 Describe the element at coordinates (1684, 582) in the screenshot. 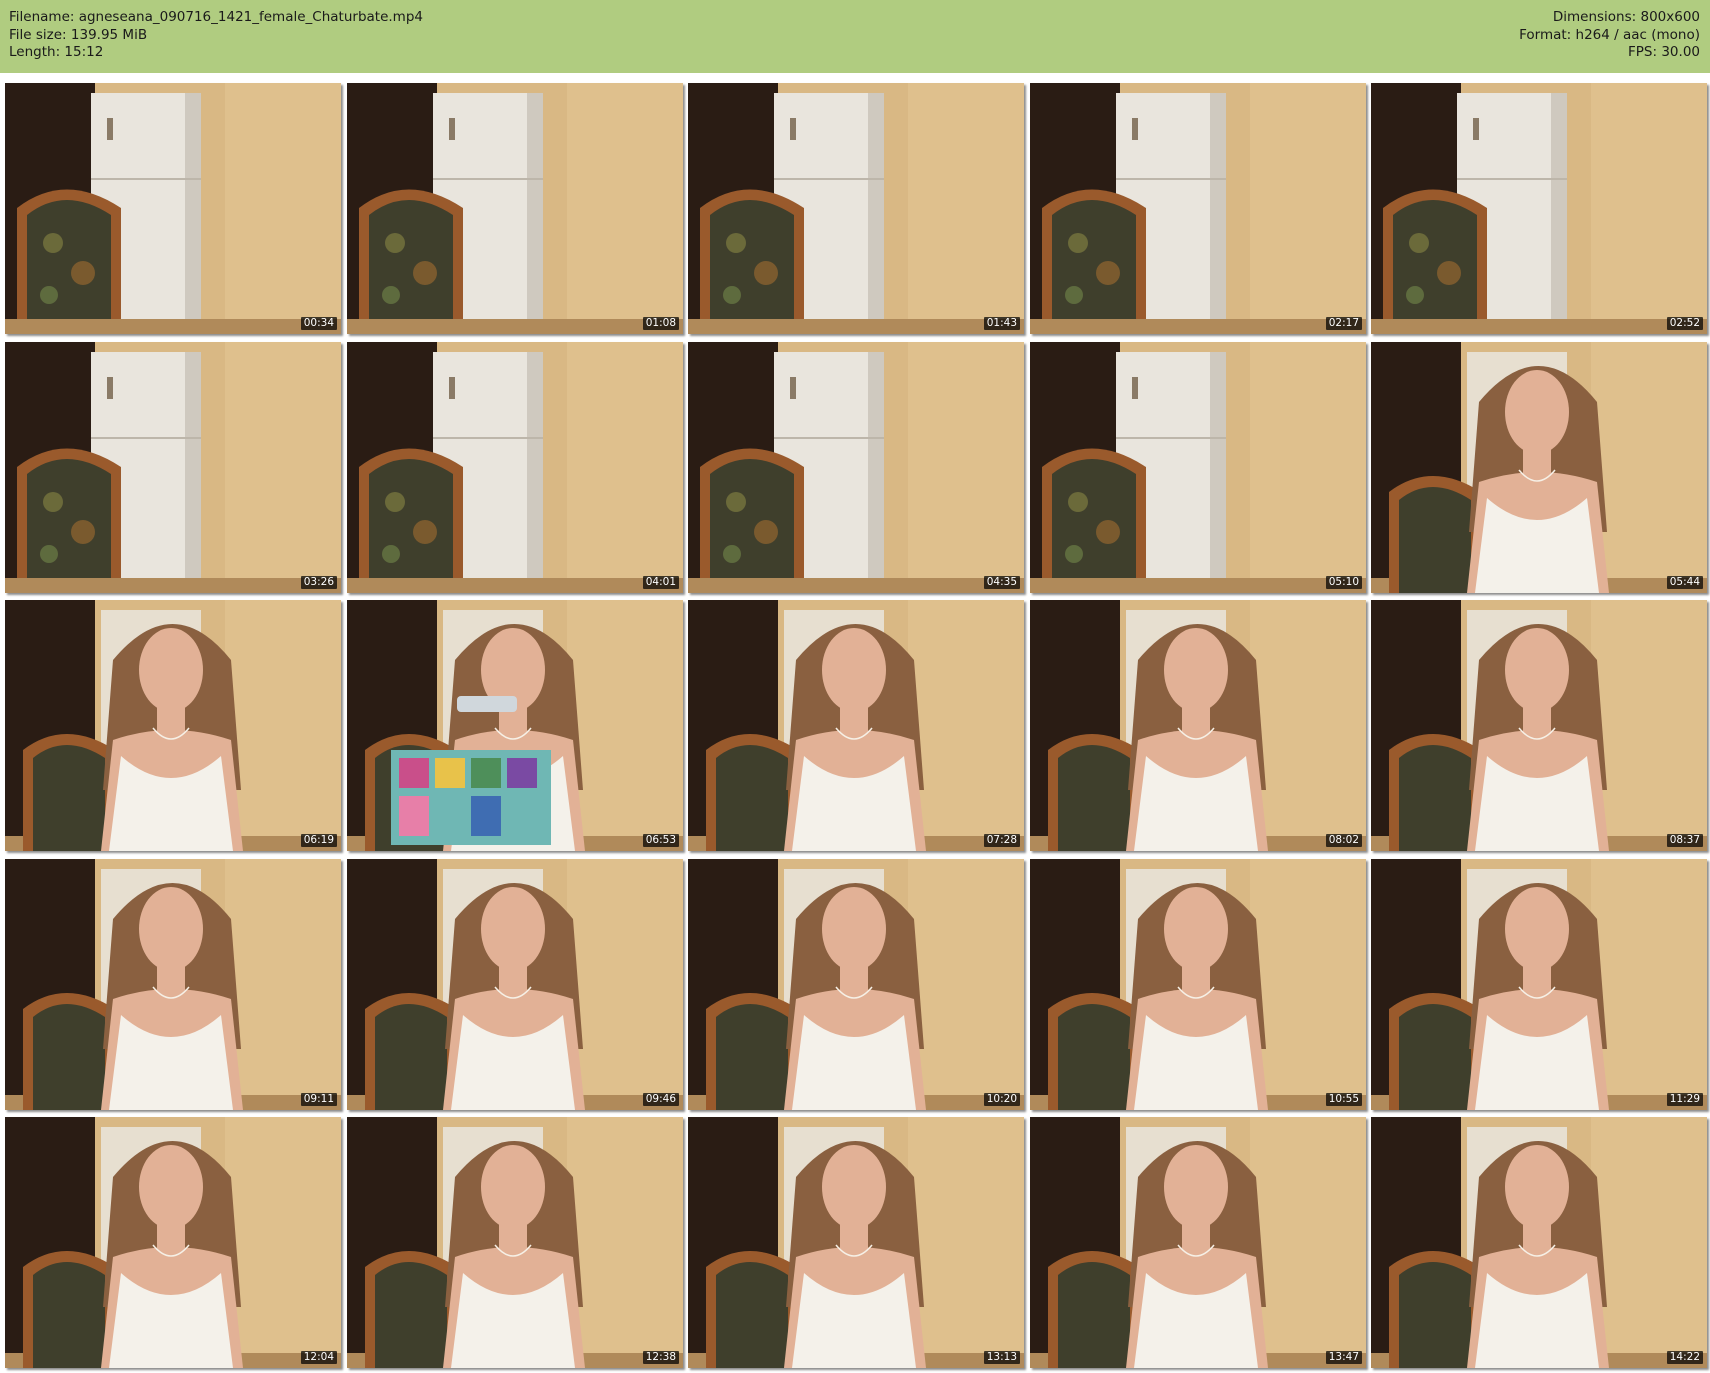

I see `timestamp-label: 05:44` at that location.